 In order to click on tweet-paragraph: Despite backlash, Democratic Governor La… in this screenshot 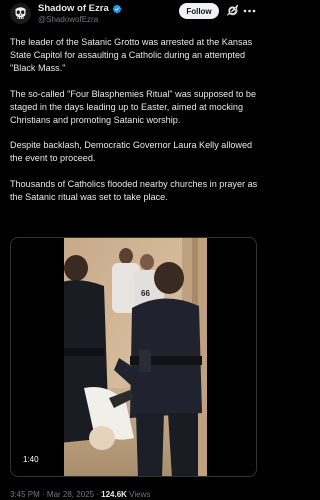, I will do `click(131, 152)`.